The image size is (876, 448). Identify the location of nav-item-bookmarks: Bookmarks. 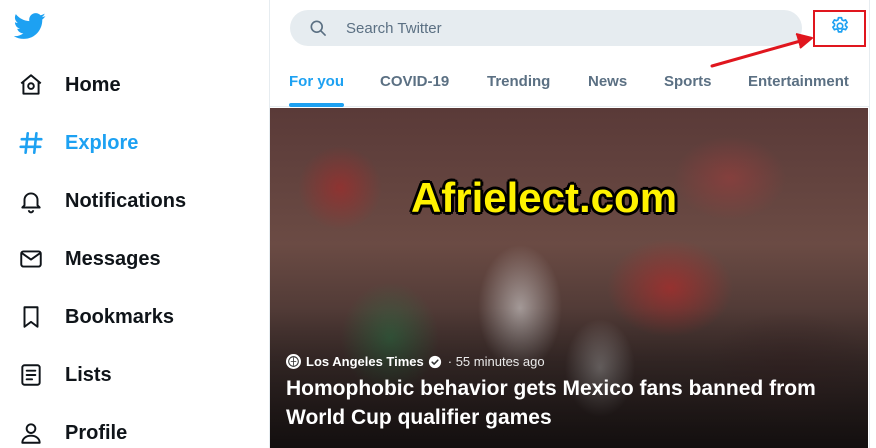
(130, 317).